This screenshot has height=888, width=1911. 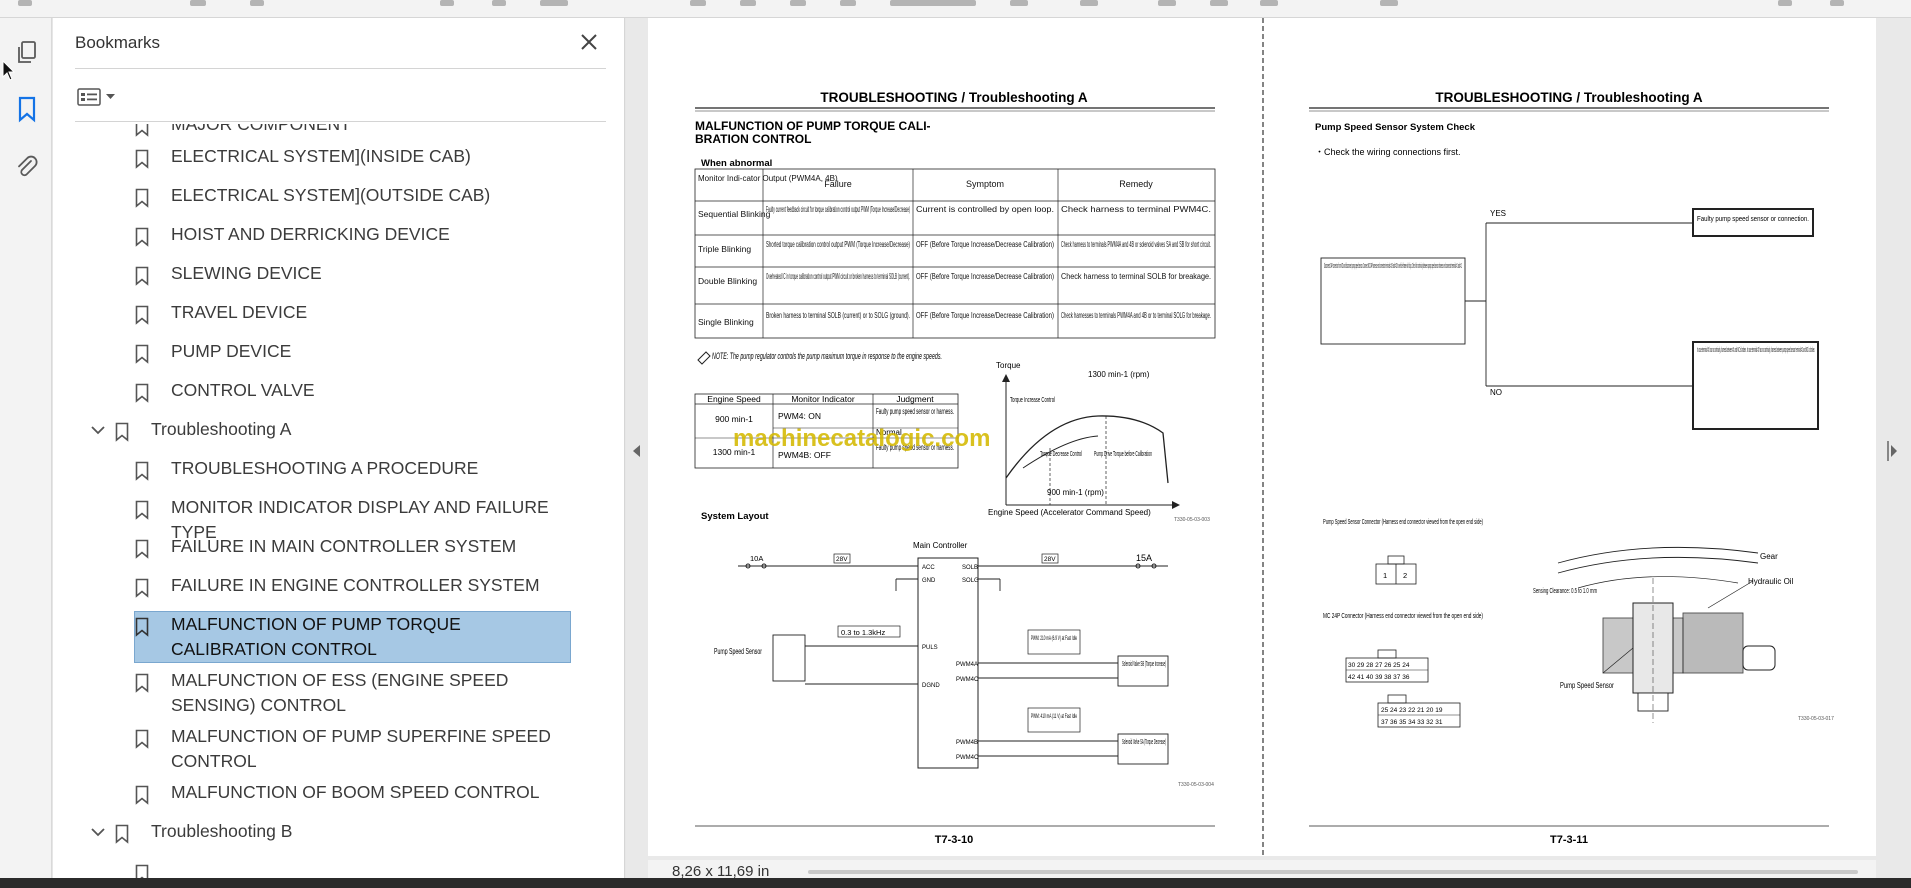 I want to click on table-header-cell: Monitor Indicator, so click(x=822, y=399).